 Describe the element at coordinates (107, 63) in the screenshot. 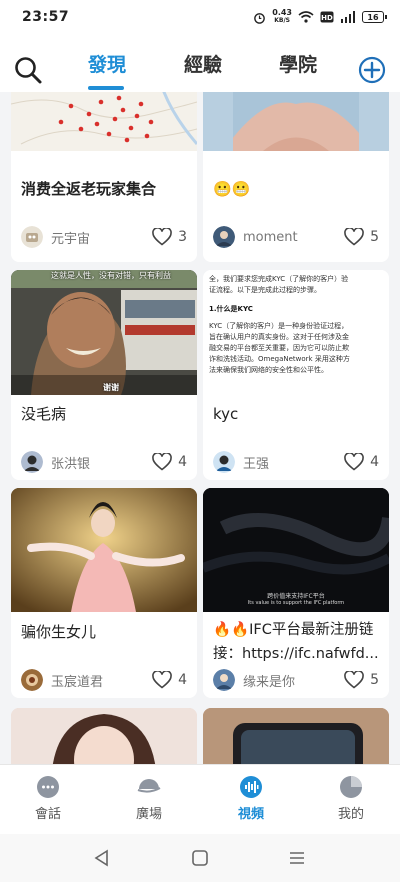

I see `tab-discover: 發現` at that location.